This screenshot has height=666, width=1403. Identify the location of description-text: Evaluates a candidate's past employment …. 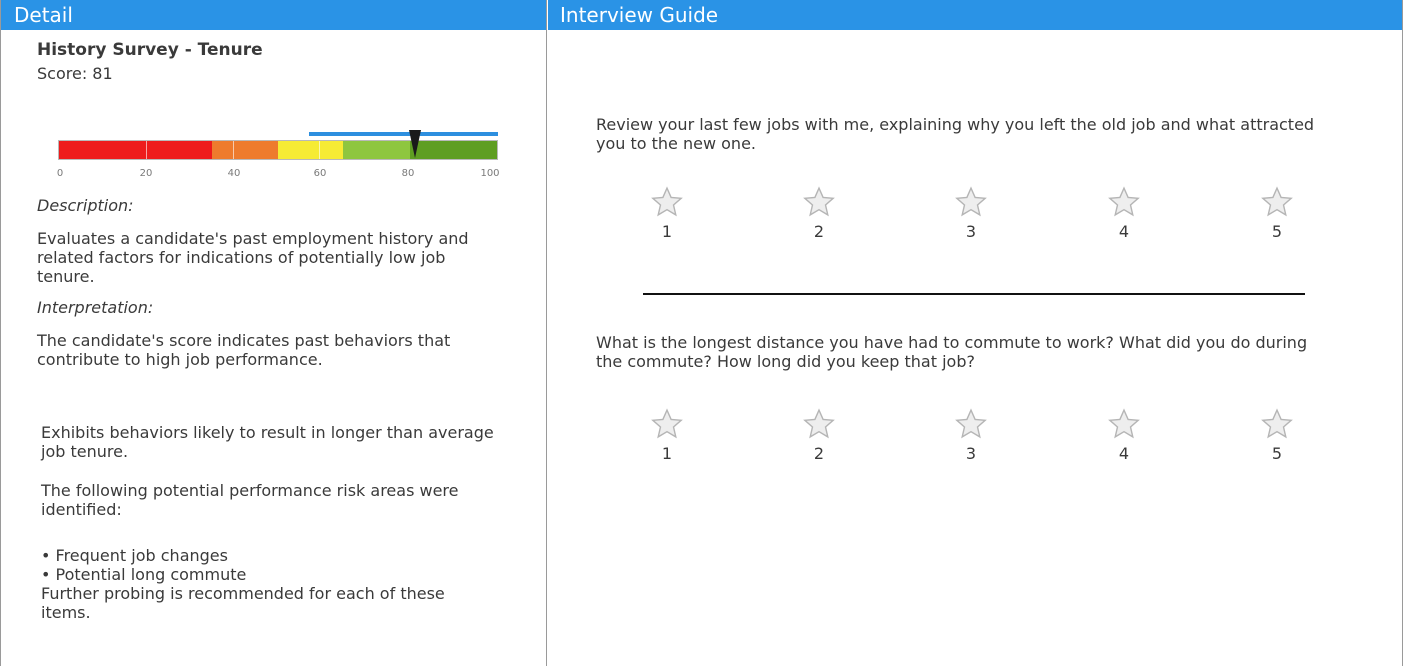
(253, 257).